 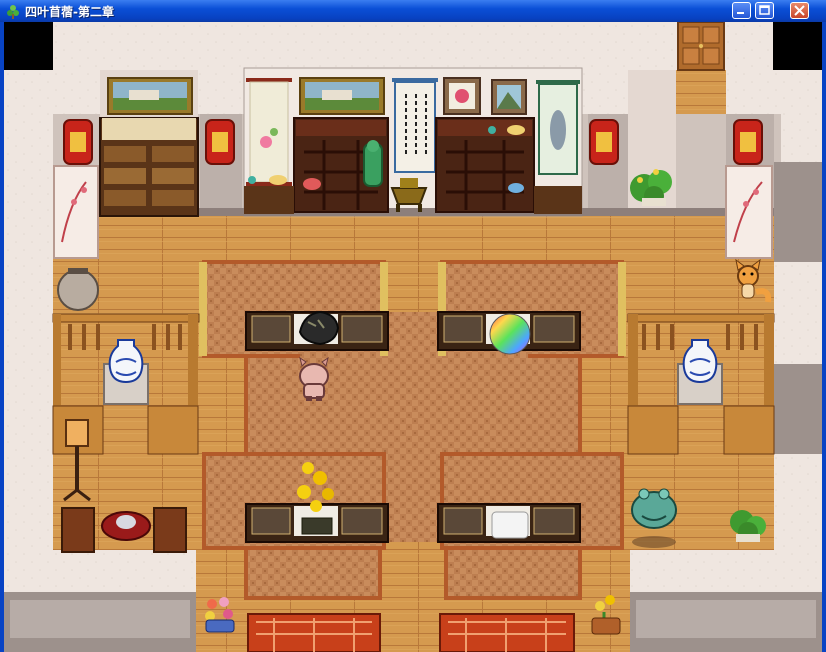 What do you see at coordinates (462, 96) in the screenshot?
I see `flower-frame` at bounding box center [462, 96].